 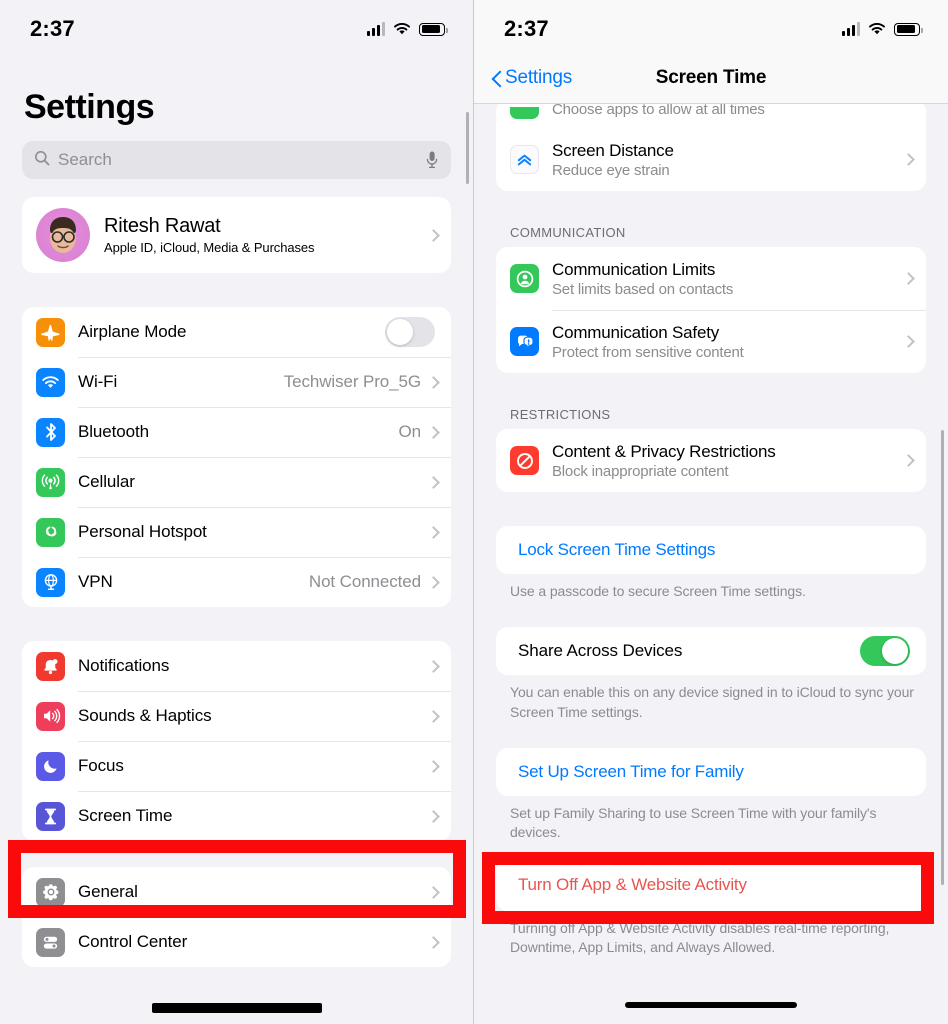 I want to click on settings-row-sounds-haptics: Sounds & Haptics, so click(x=236, y=716).